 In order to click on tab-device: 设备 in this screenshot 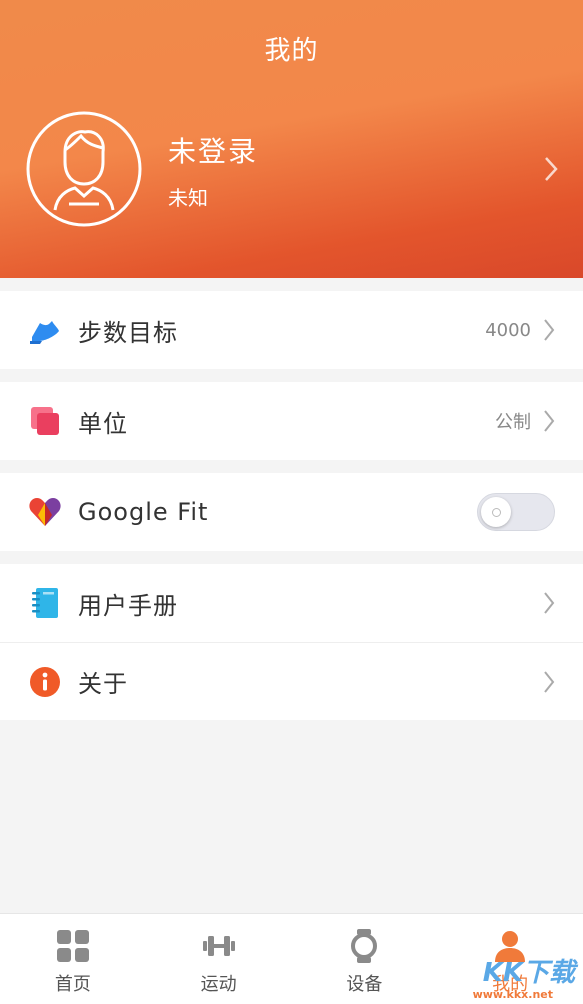, I will do `click(365, 959)`.